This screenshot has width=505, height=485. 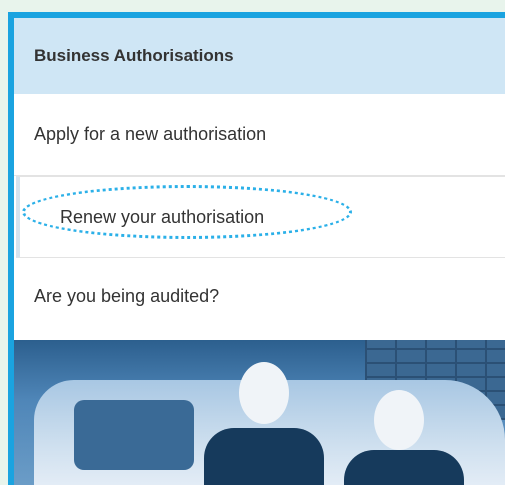 I want to click on van-window, so click(x=134, y=435).